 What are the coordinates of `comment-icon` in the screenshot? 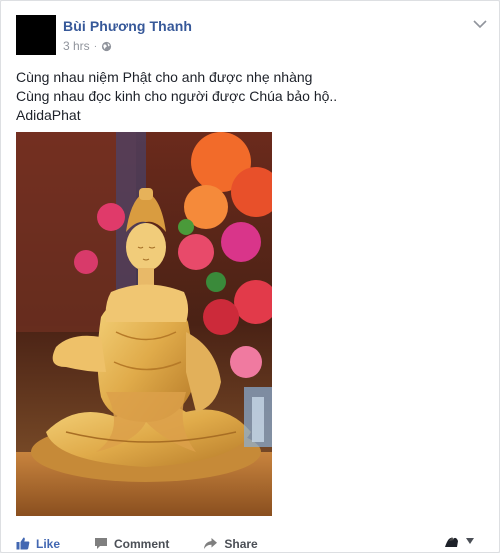 It's located at (101, 543).